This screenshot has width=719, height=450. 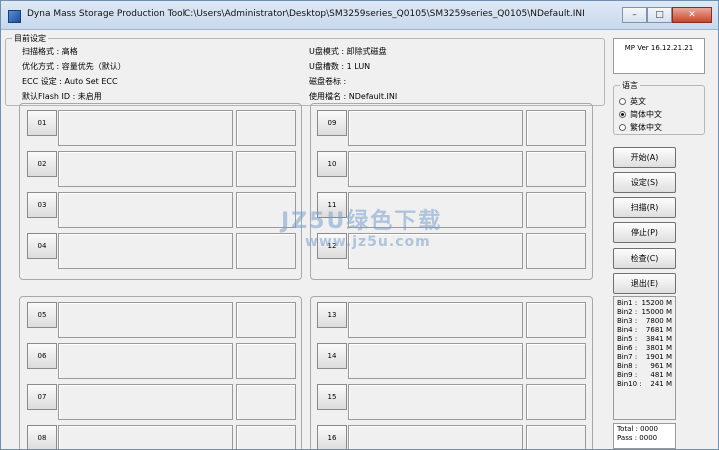 What do you see at coordinates (332, 356) in the screenshot?
I see `slot-button-14: 14` at bounding box center [332, 356].